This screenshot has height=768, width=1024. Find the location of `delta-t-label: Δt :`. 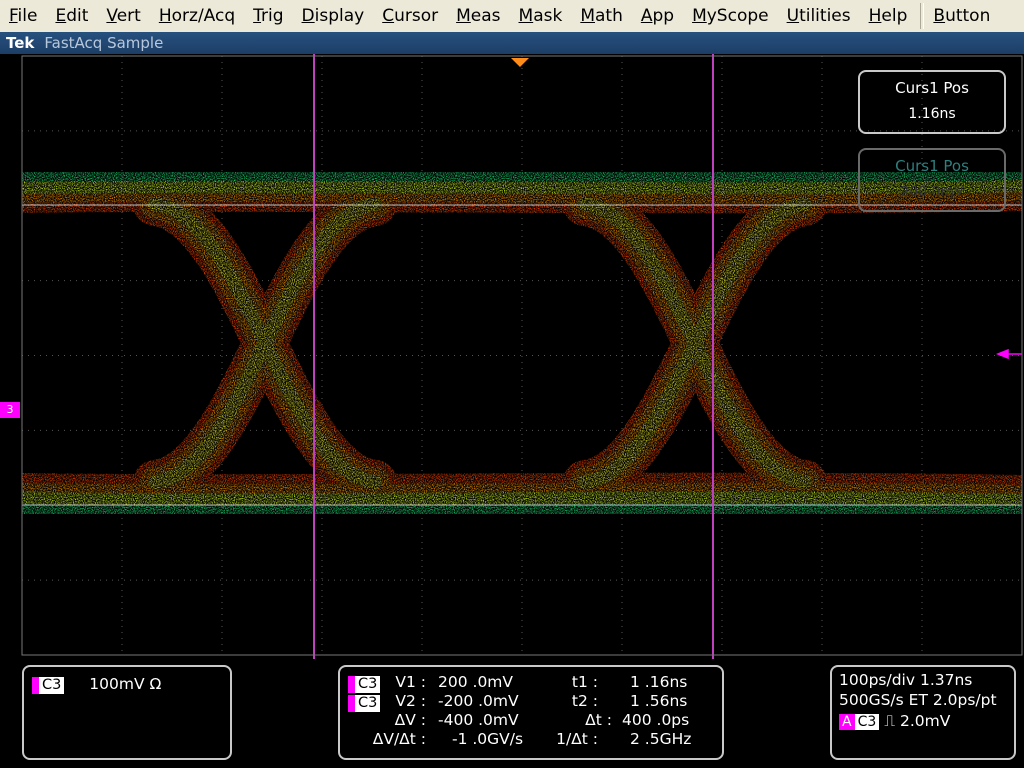

delta-t-label: Δt : is located at coordinates (598, 720).